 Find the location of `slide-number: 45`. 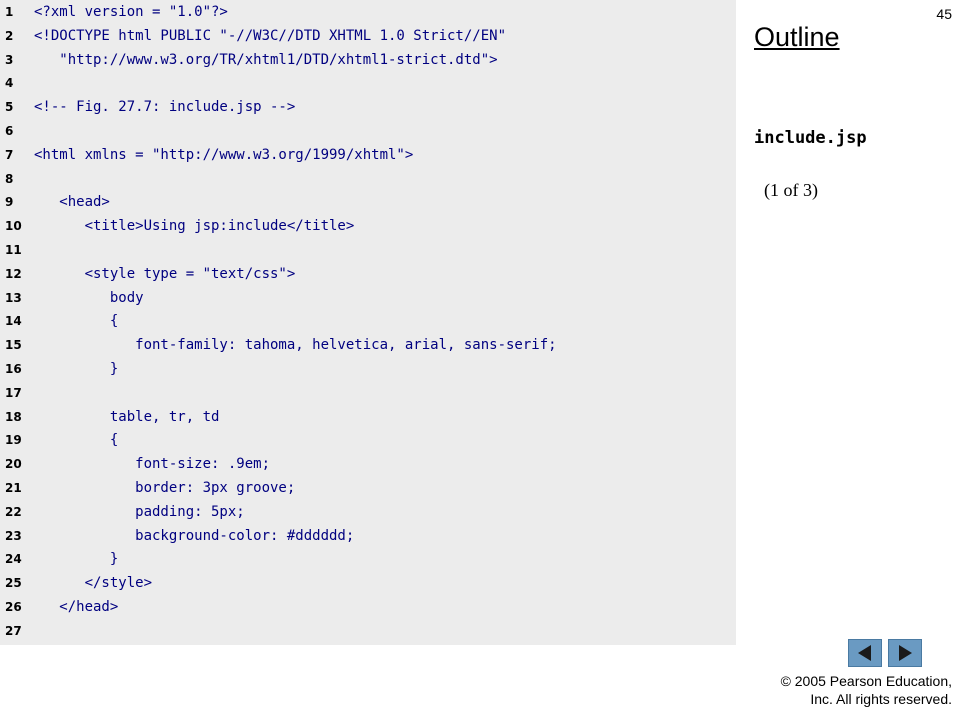

slide-number: 45 is located at coordinates (944, 14).